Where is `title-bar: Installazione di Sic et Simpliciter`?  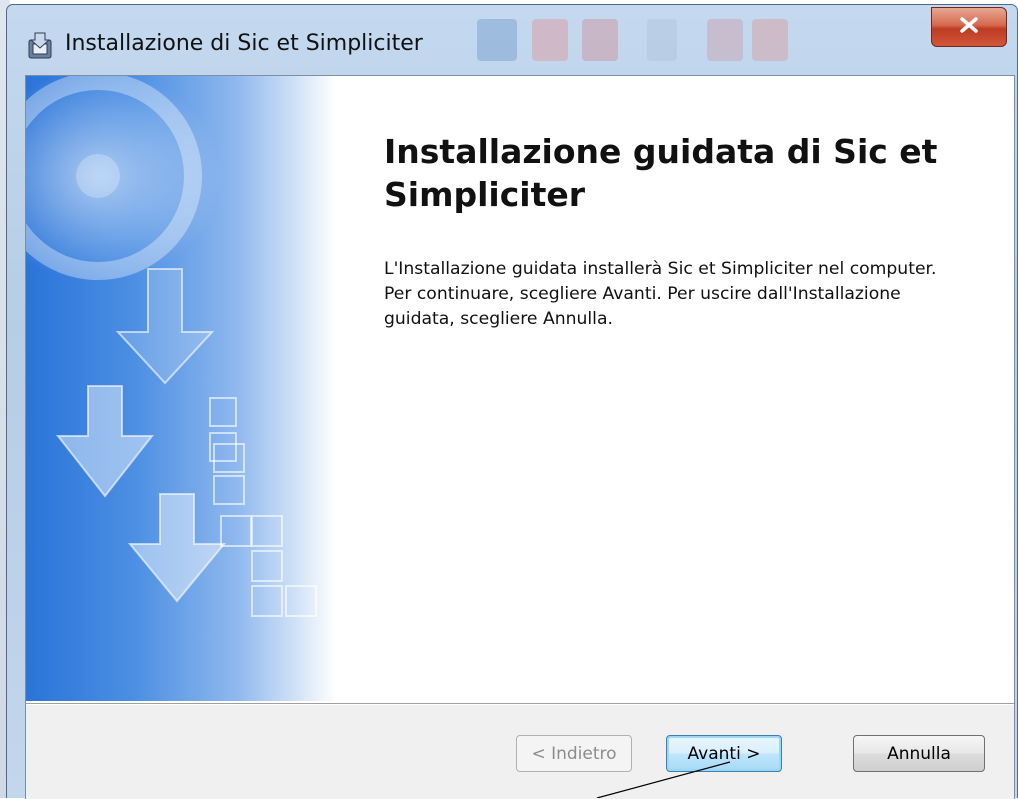
title-bar: Installazione di Sic et Simpliciter is located at coordinates (512, 40).